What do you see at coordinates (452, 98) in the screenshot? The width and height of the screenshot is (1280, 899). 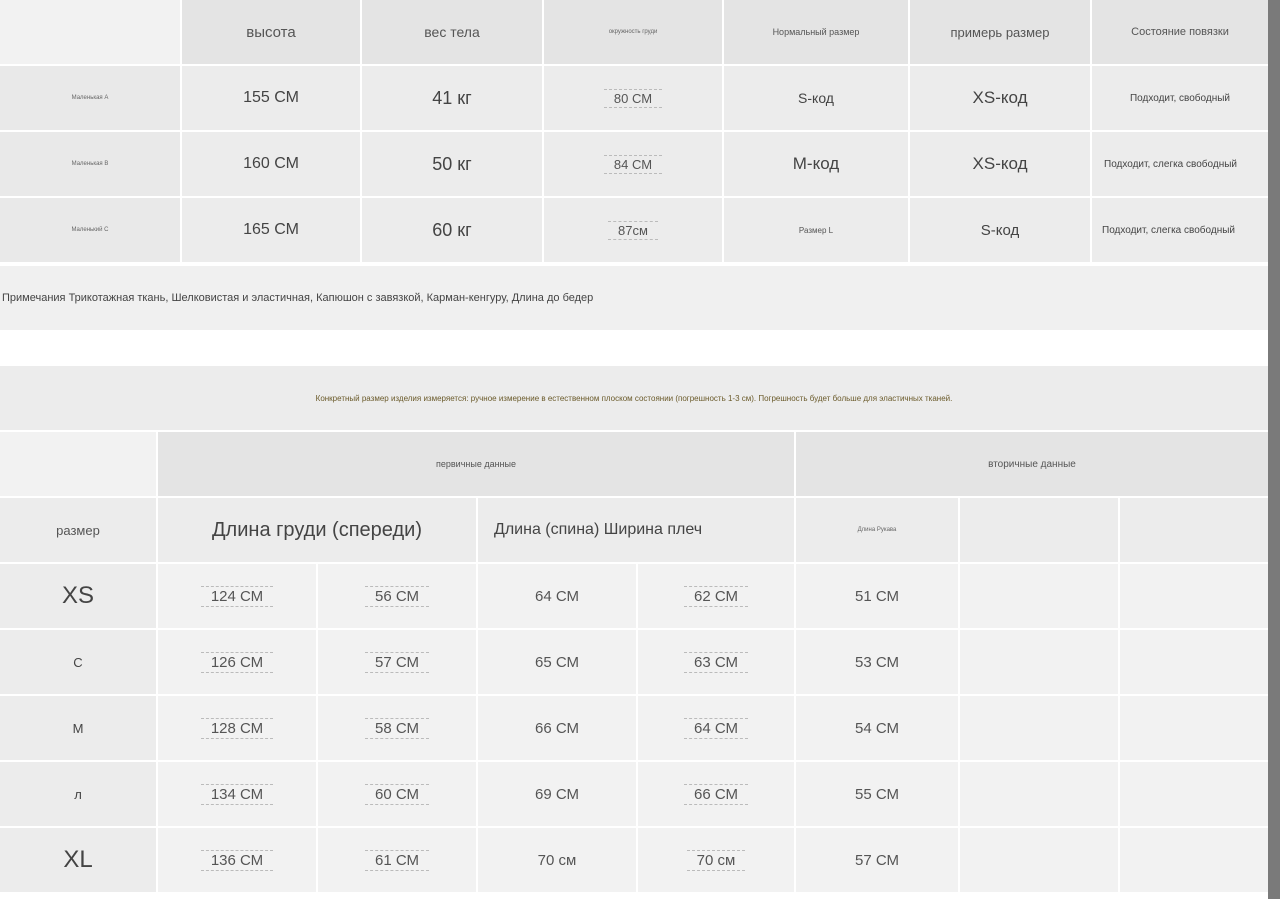 I see `weight-value: 41 кг` at bounding box center [452, 98].